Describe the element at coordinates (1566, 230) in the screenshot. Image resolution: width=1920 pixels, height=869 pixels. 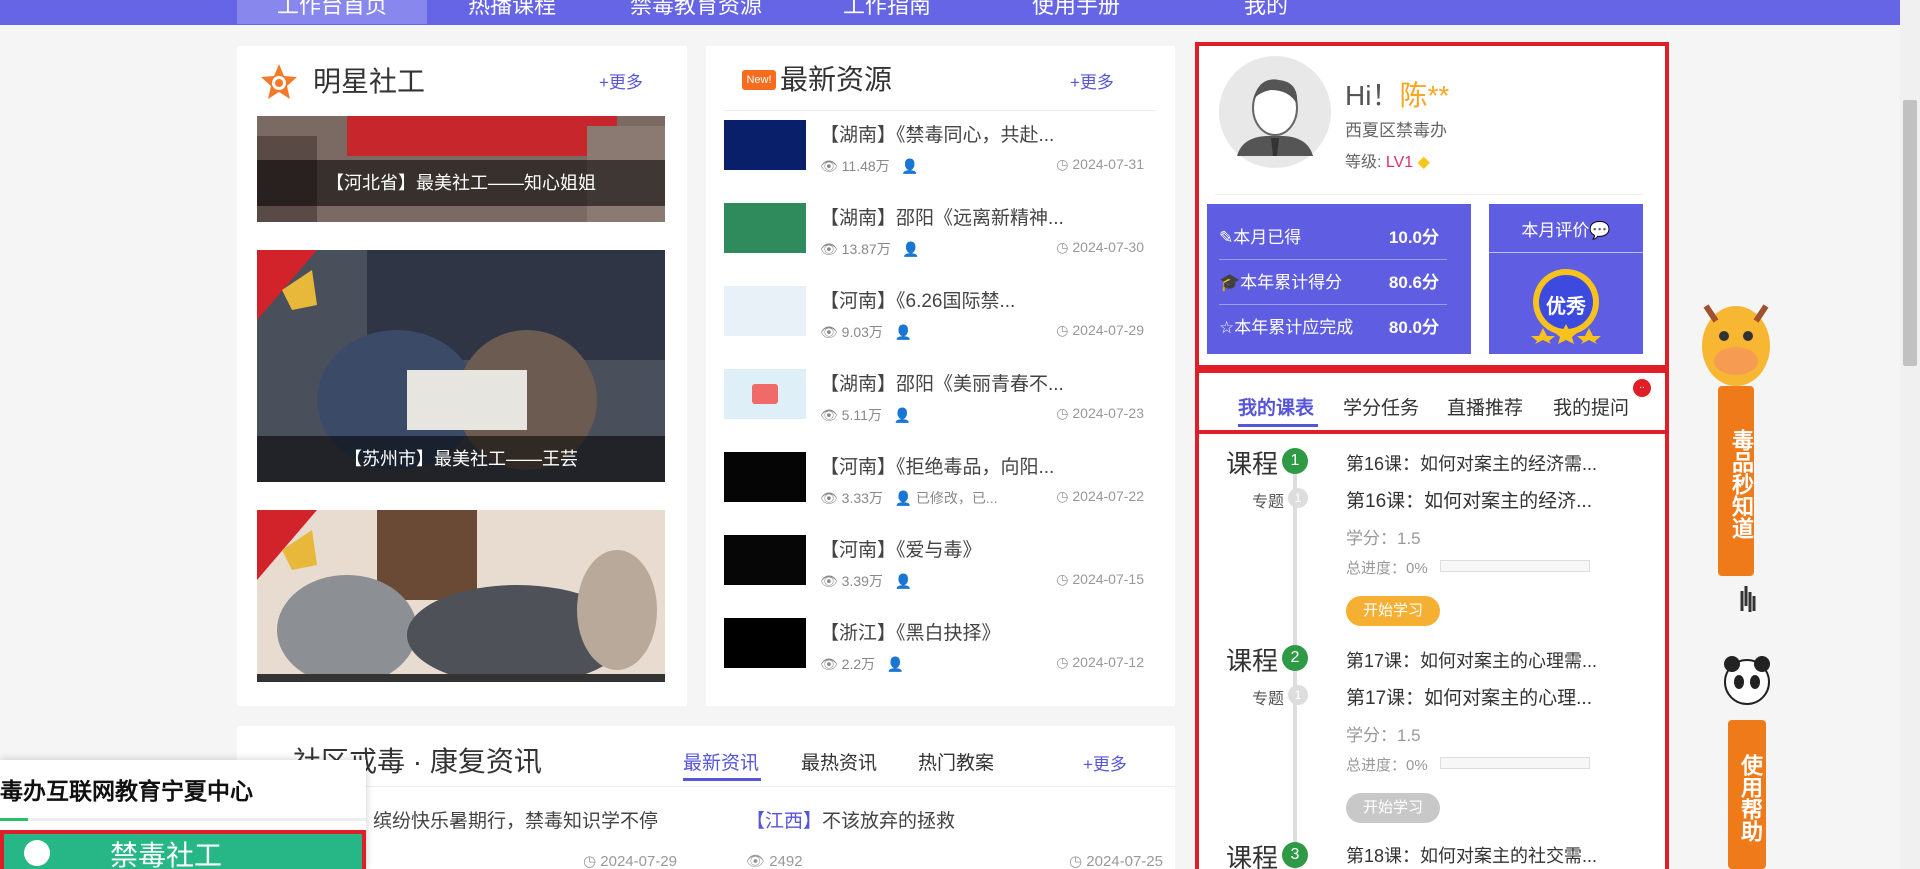
I see `eval-title: 本月评价💬` at that location.